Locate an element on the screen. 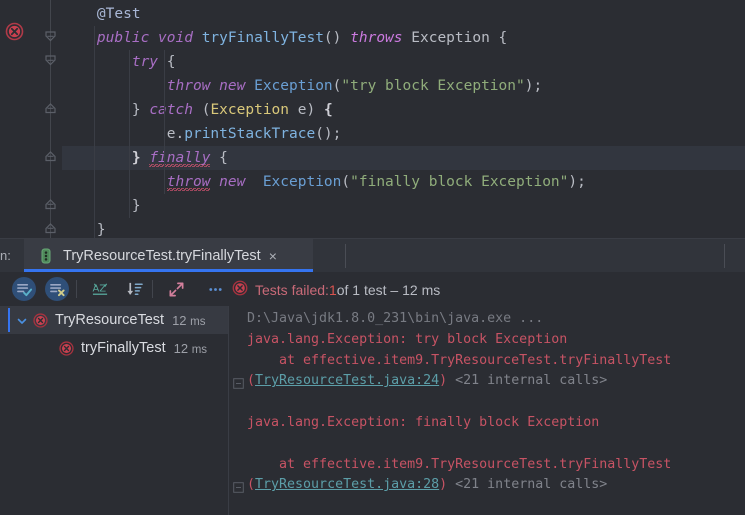 The image size is (745, 515). sort-by-duration-button is located at coordinates (134, 289).